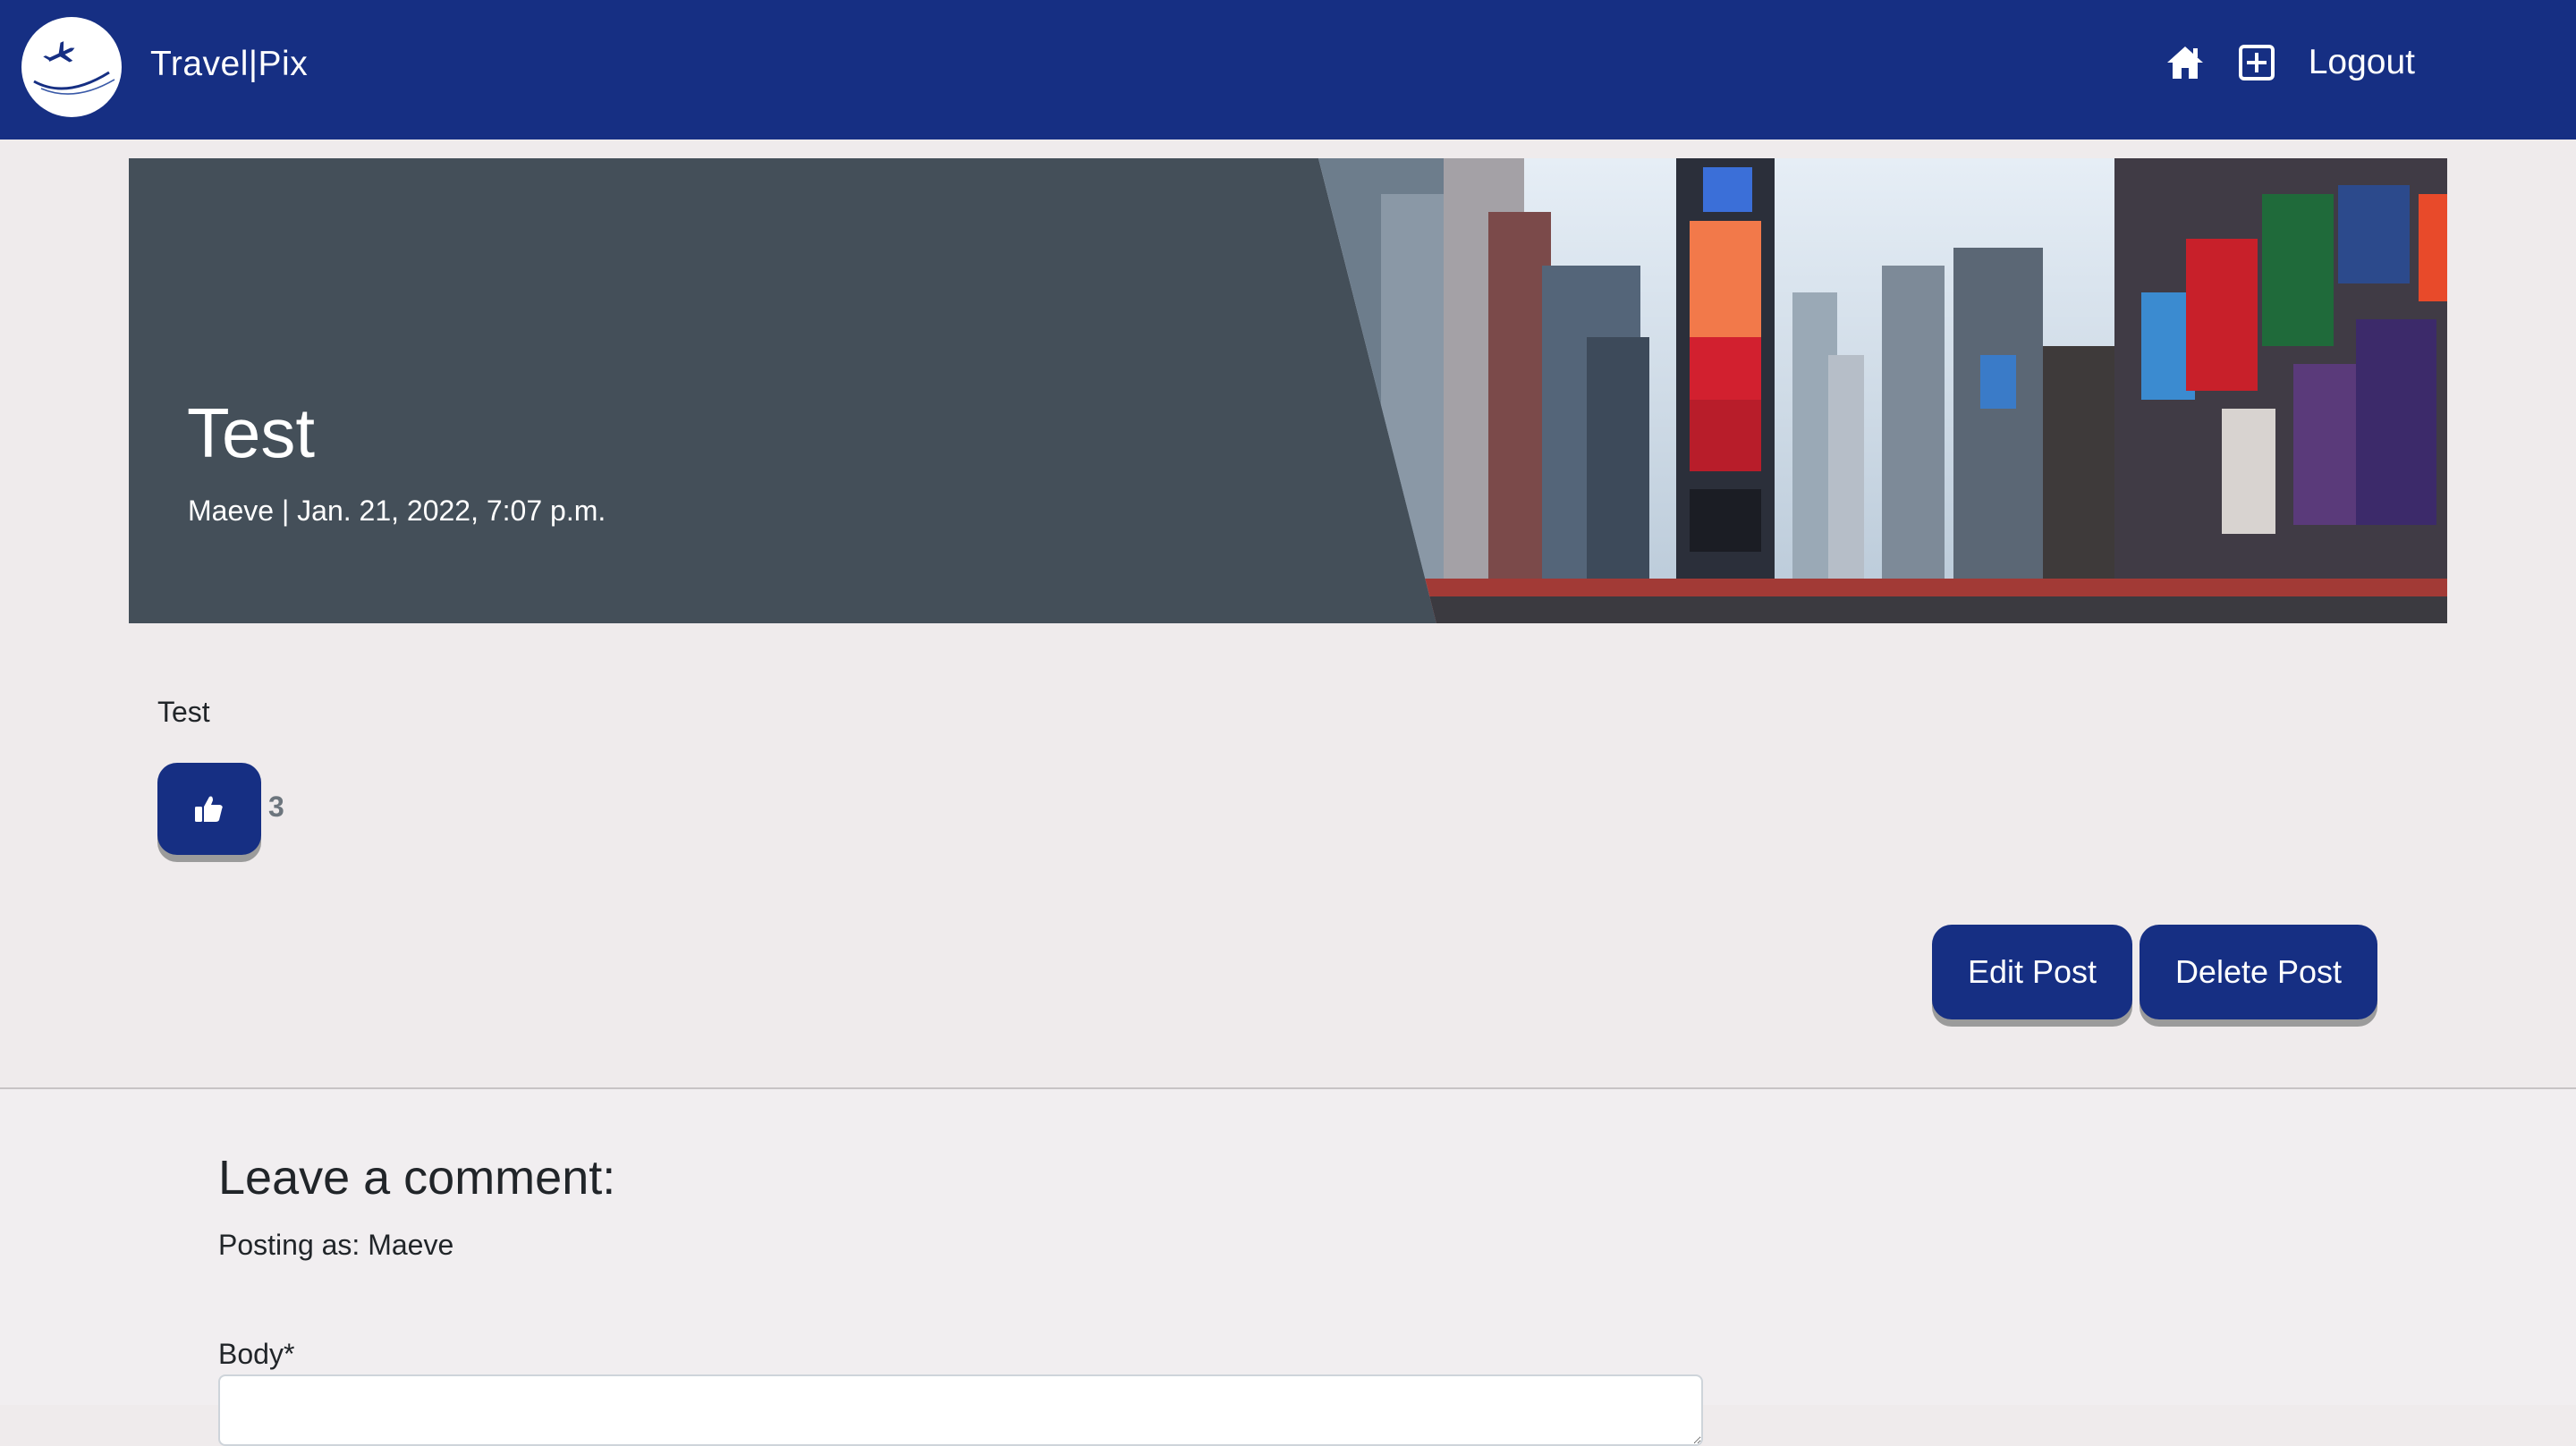 This screenshot has width=2576, height=1446. I want to click on like-count: 3, so click(276, 807).